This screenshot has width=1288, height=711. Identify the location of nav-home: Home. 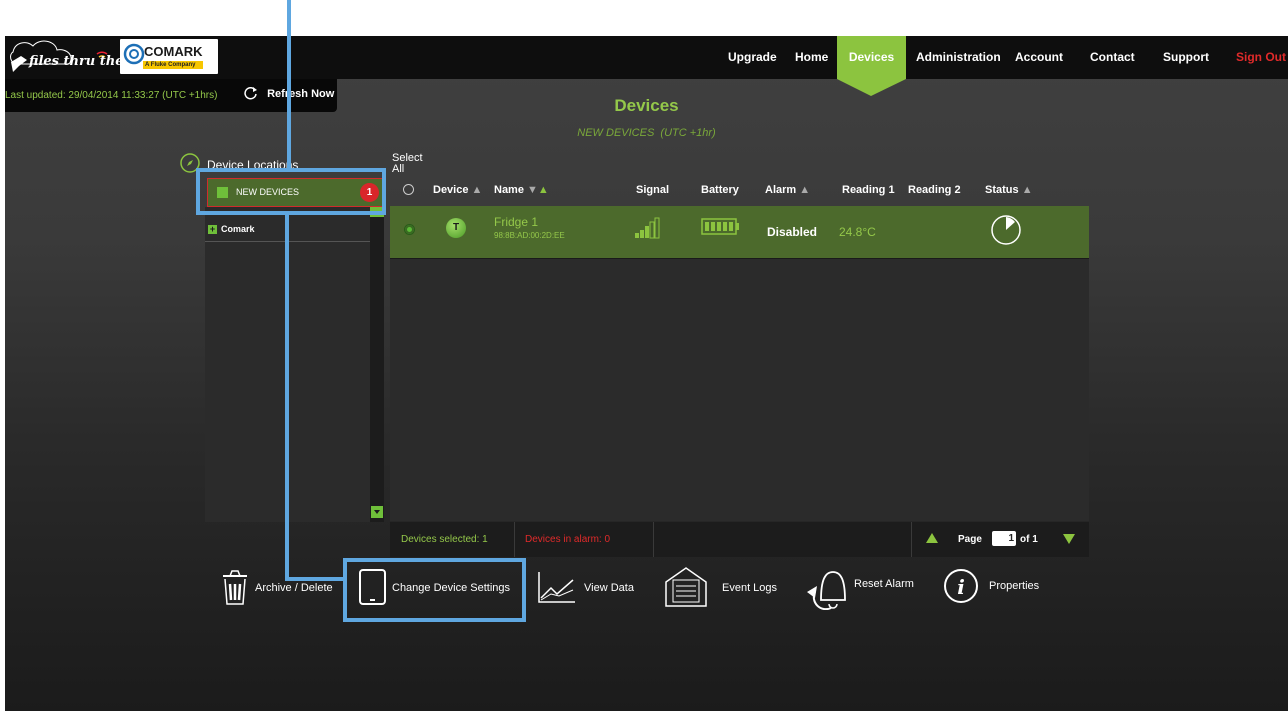
(811, 57).